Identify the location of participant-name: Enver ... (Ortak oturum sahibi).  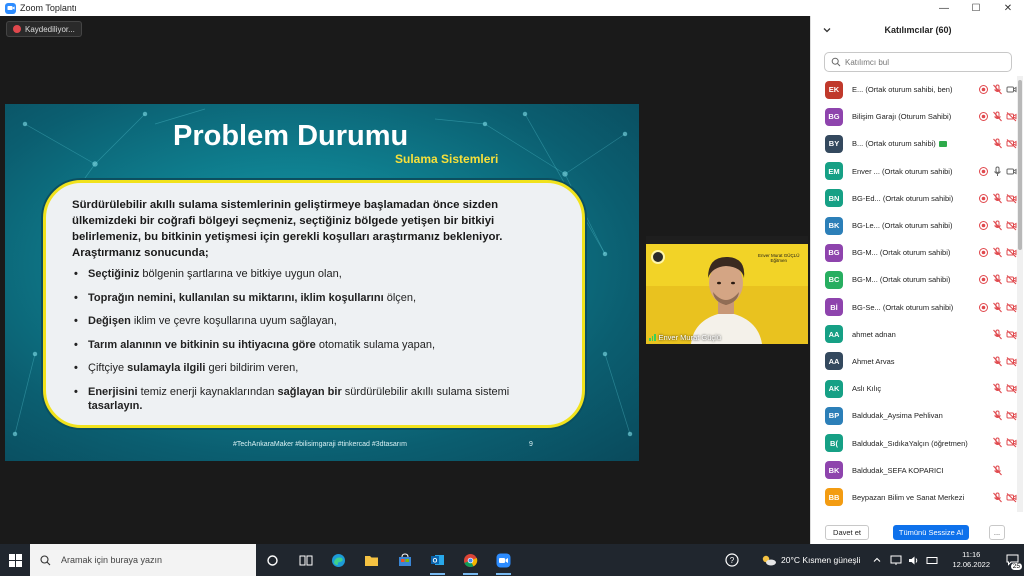
(916, 171).